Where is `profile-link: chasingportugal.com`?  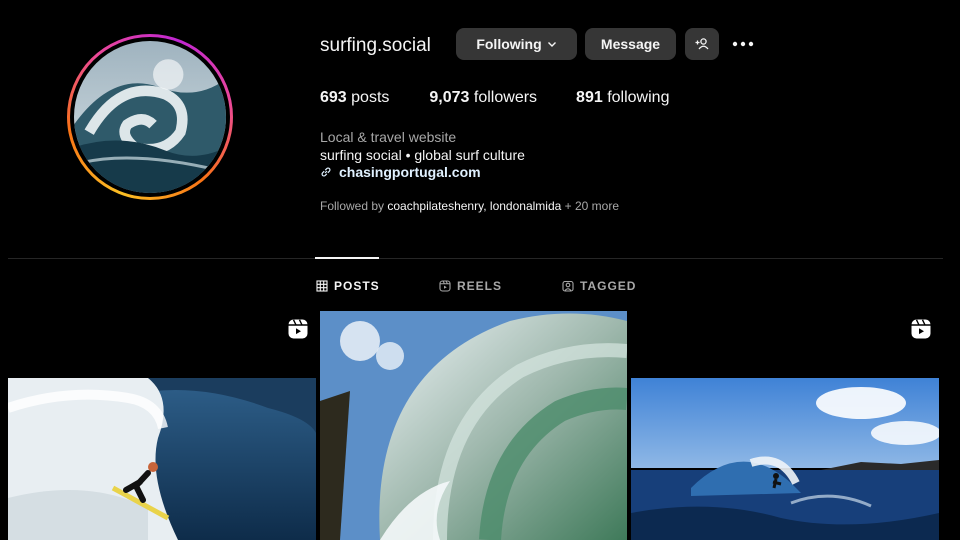 profile-link: chasingportugal.com is located at coordinates (400, 172).